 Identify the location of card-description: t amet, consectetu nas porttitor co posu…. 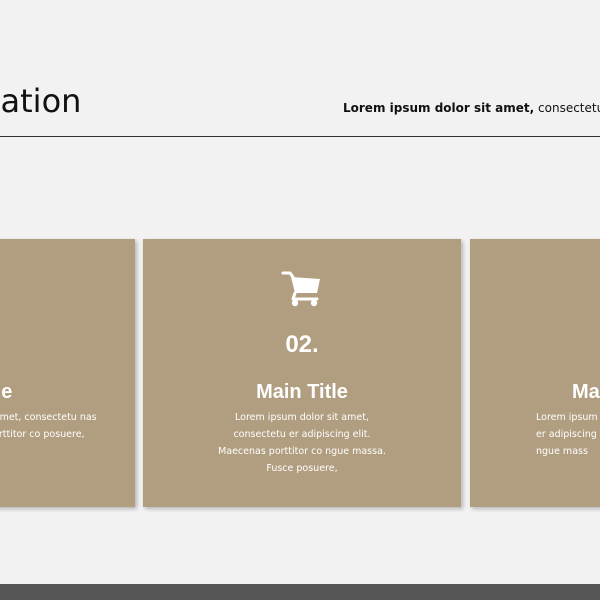
(48, 426).